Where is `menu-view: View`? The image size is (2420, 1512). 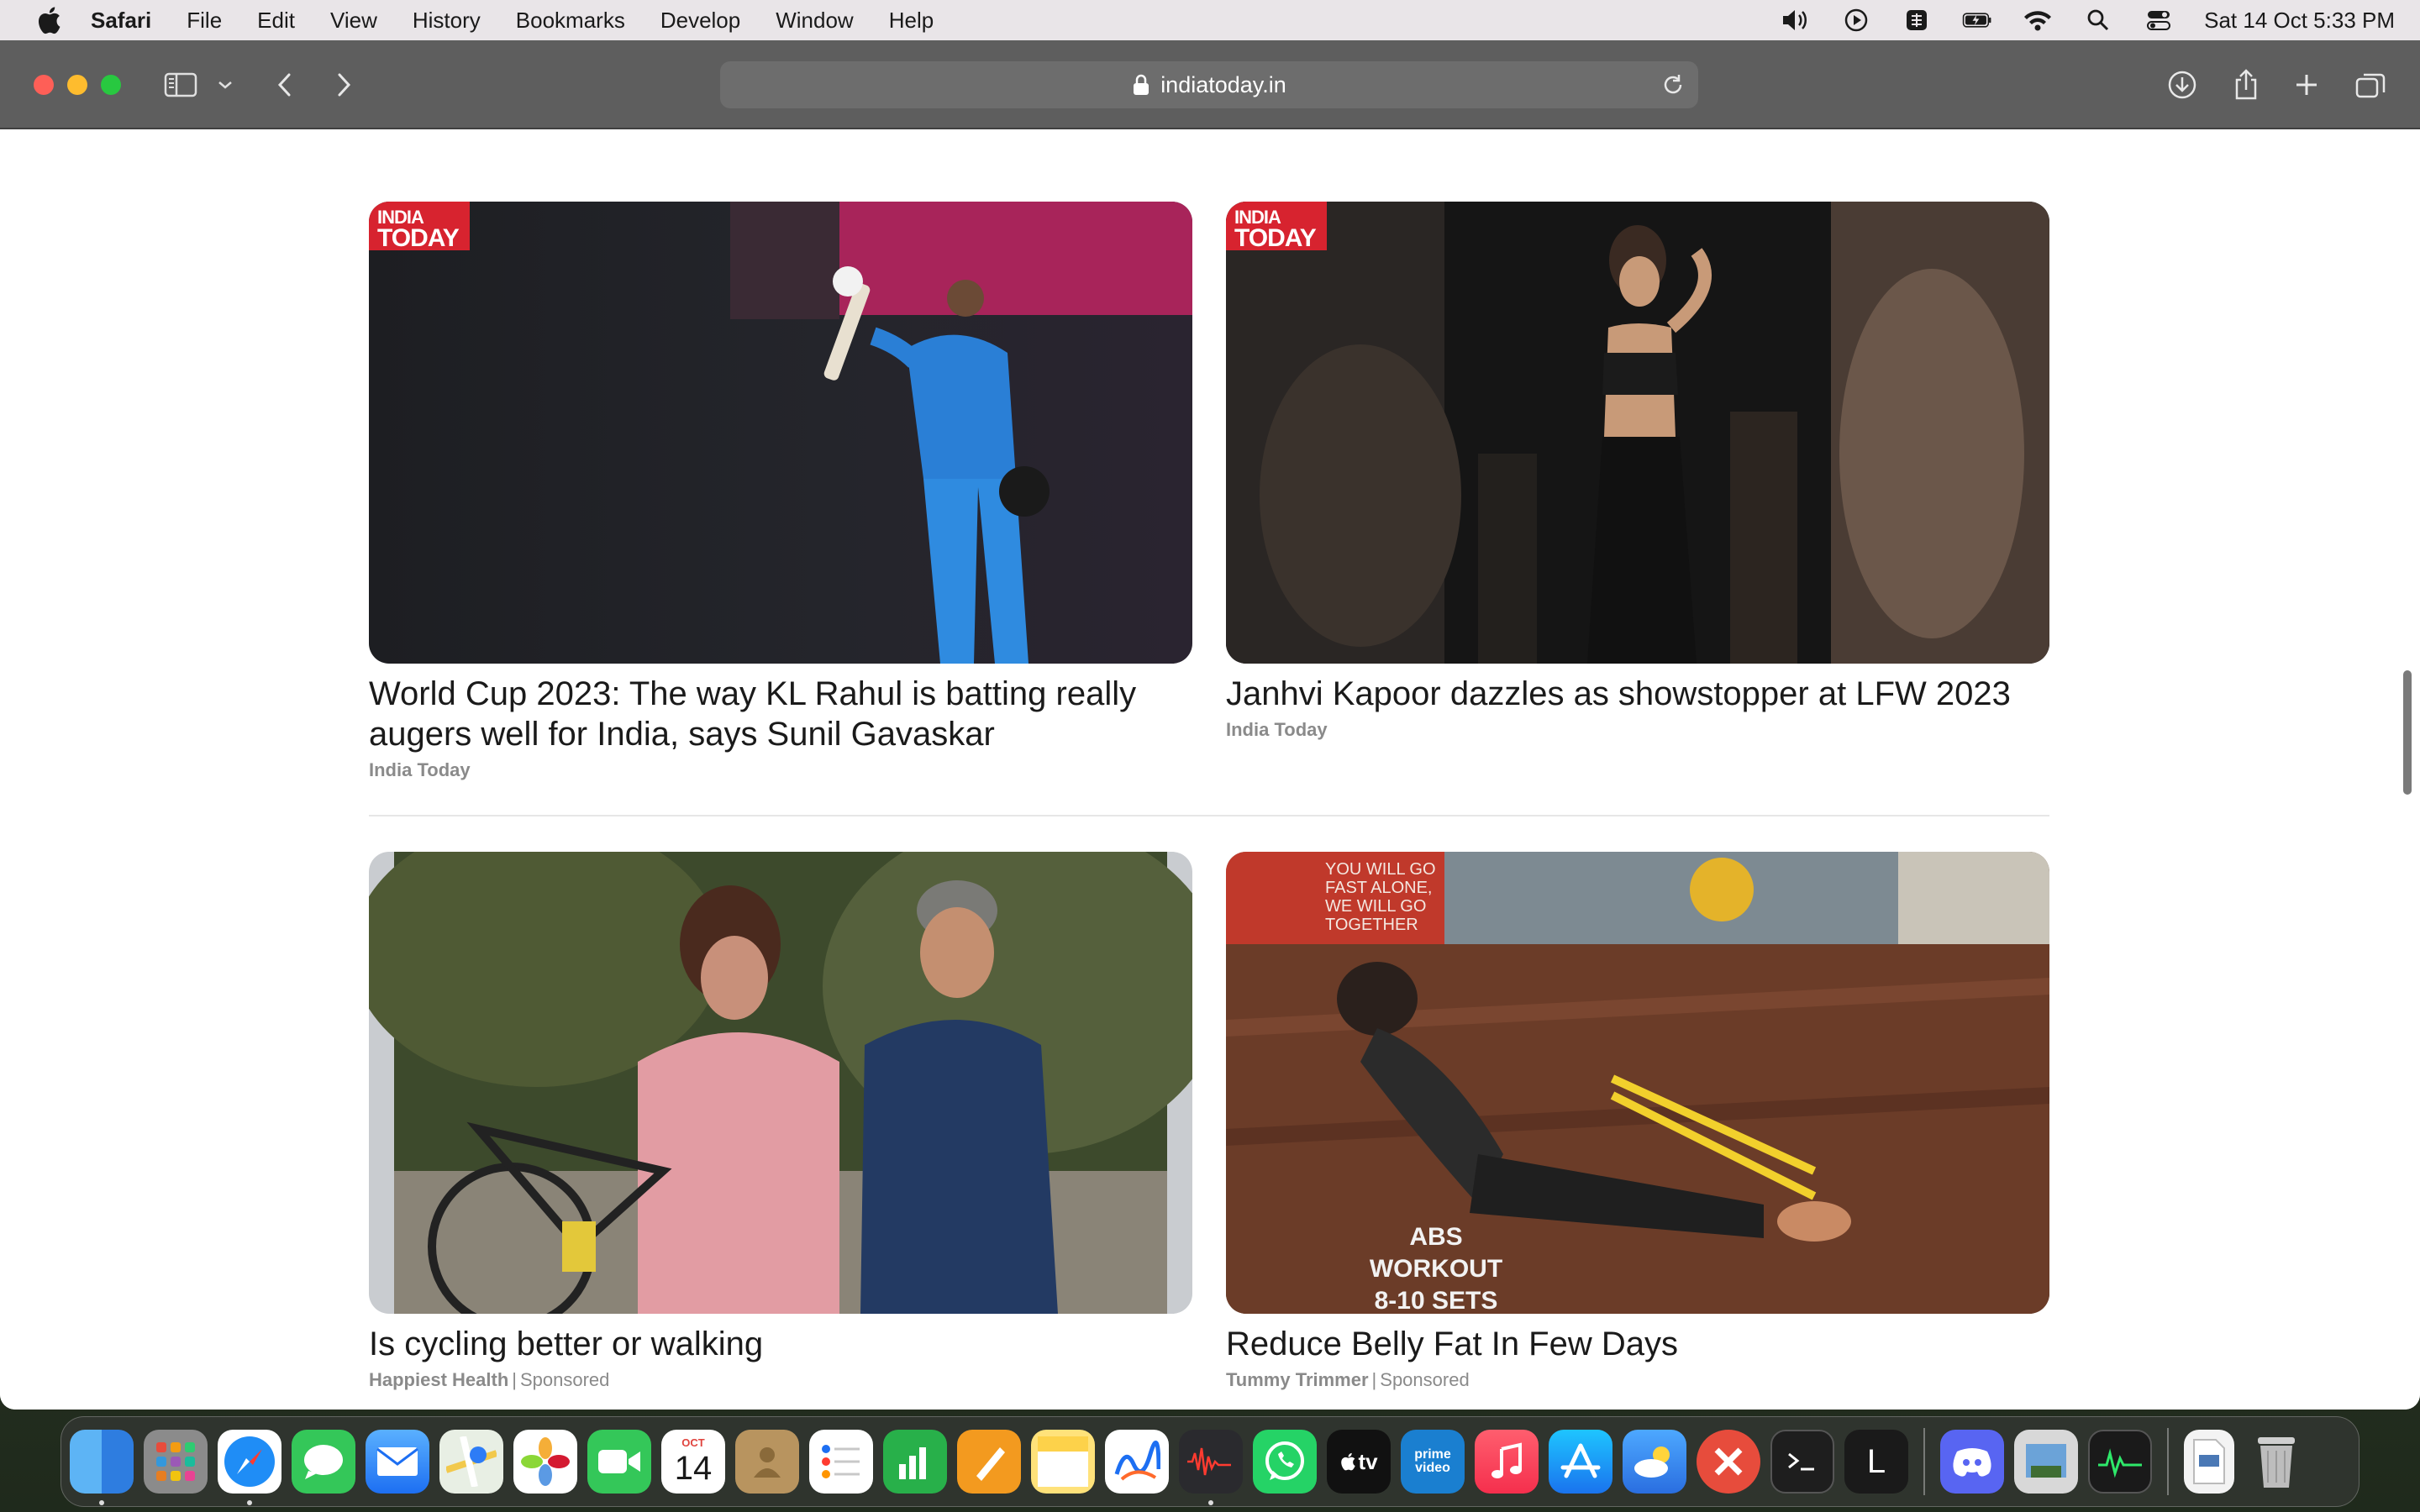 menu-view: View is located at coordinates (353, 21).